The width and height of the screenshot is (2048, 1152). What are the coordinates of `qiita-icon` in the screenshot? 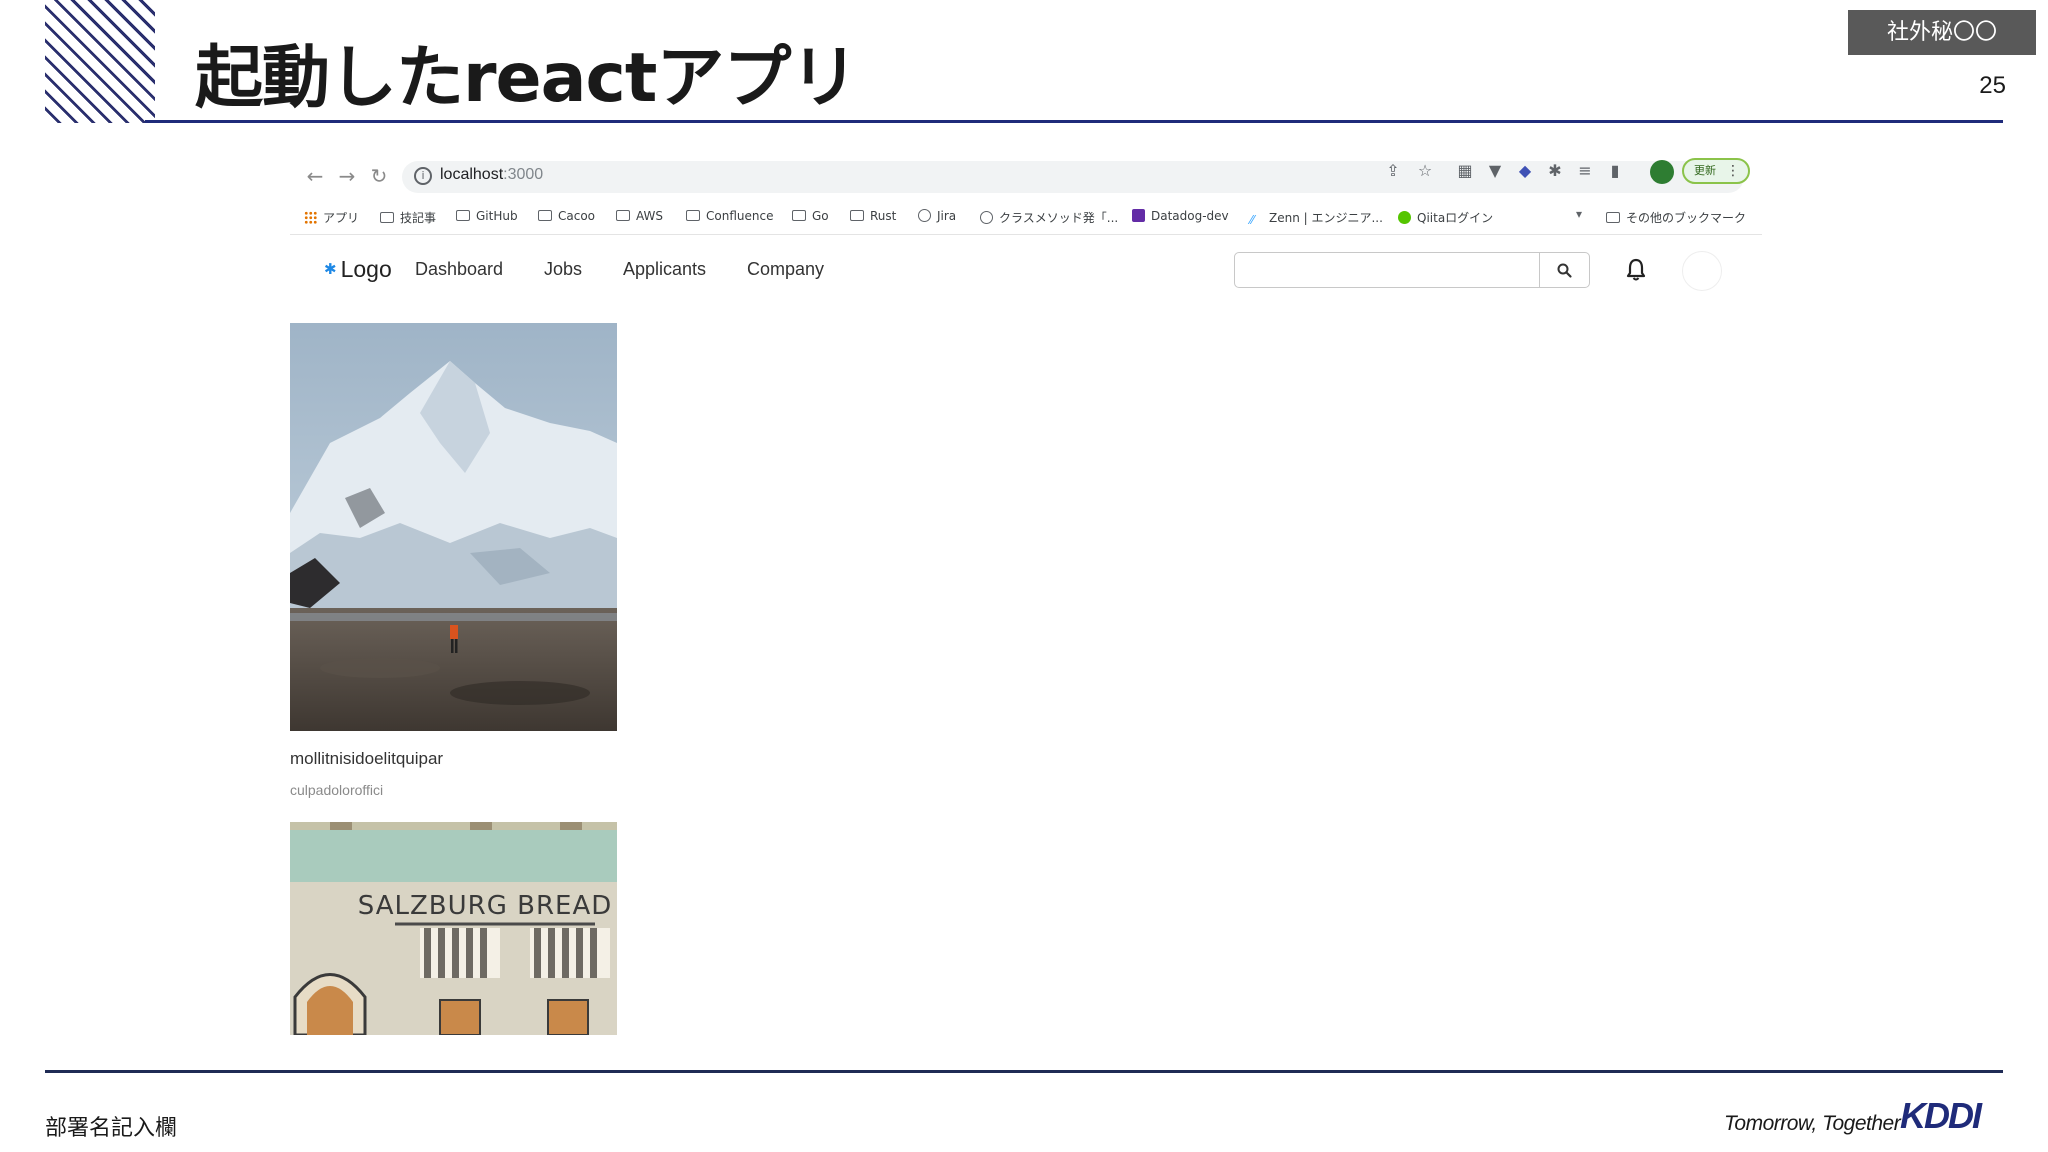 It's located at (1404, 217).